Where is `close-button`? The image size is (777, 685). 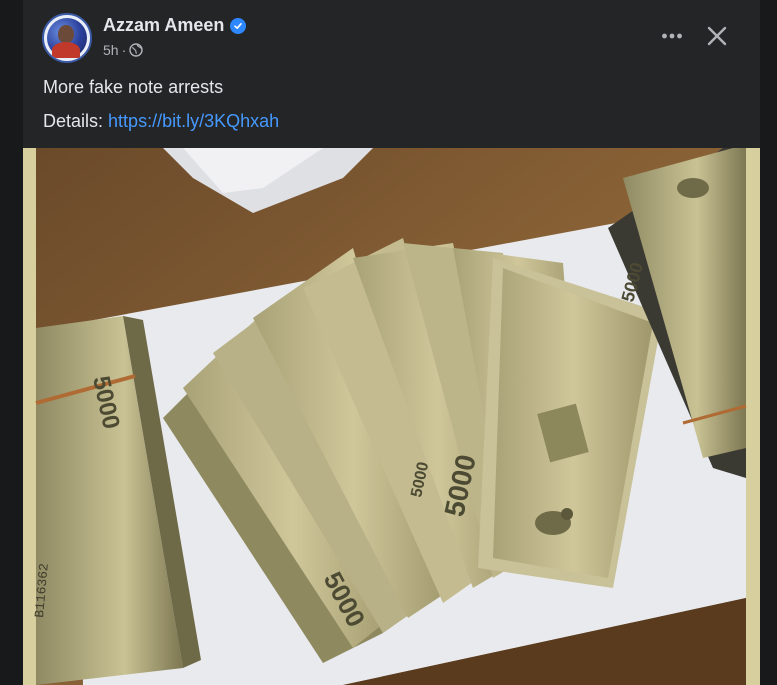
close-button is located at coordinates (717, 36).